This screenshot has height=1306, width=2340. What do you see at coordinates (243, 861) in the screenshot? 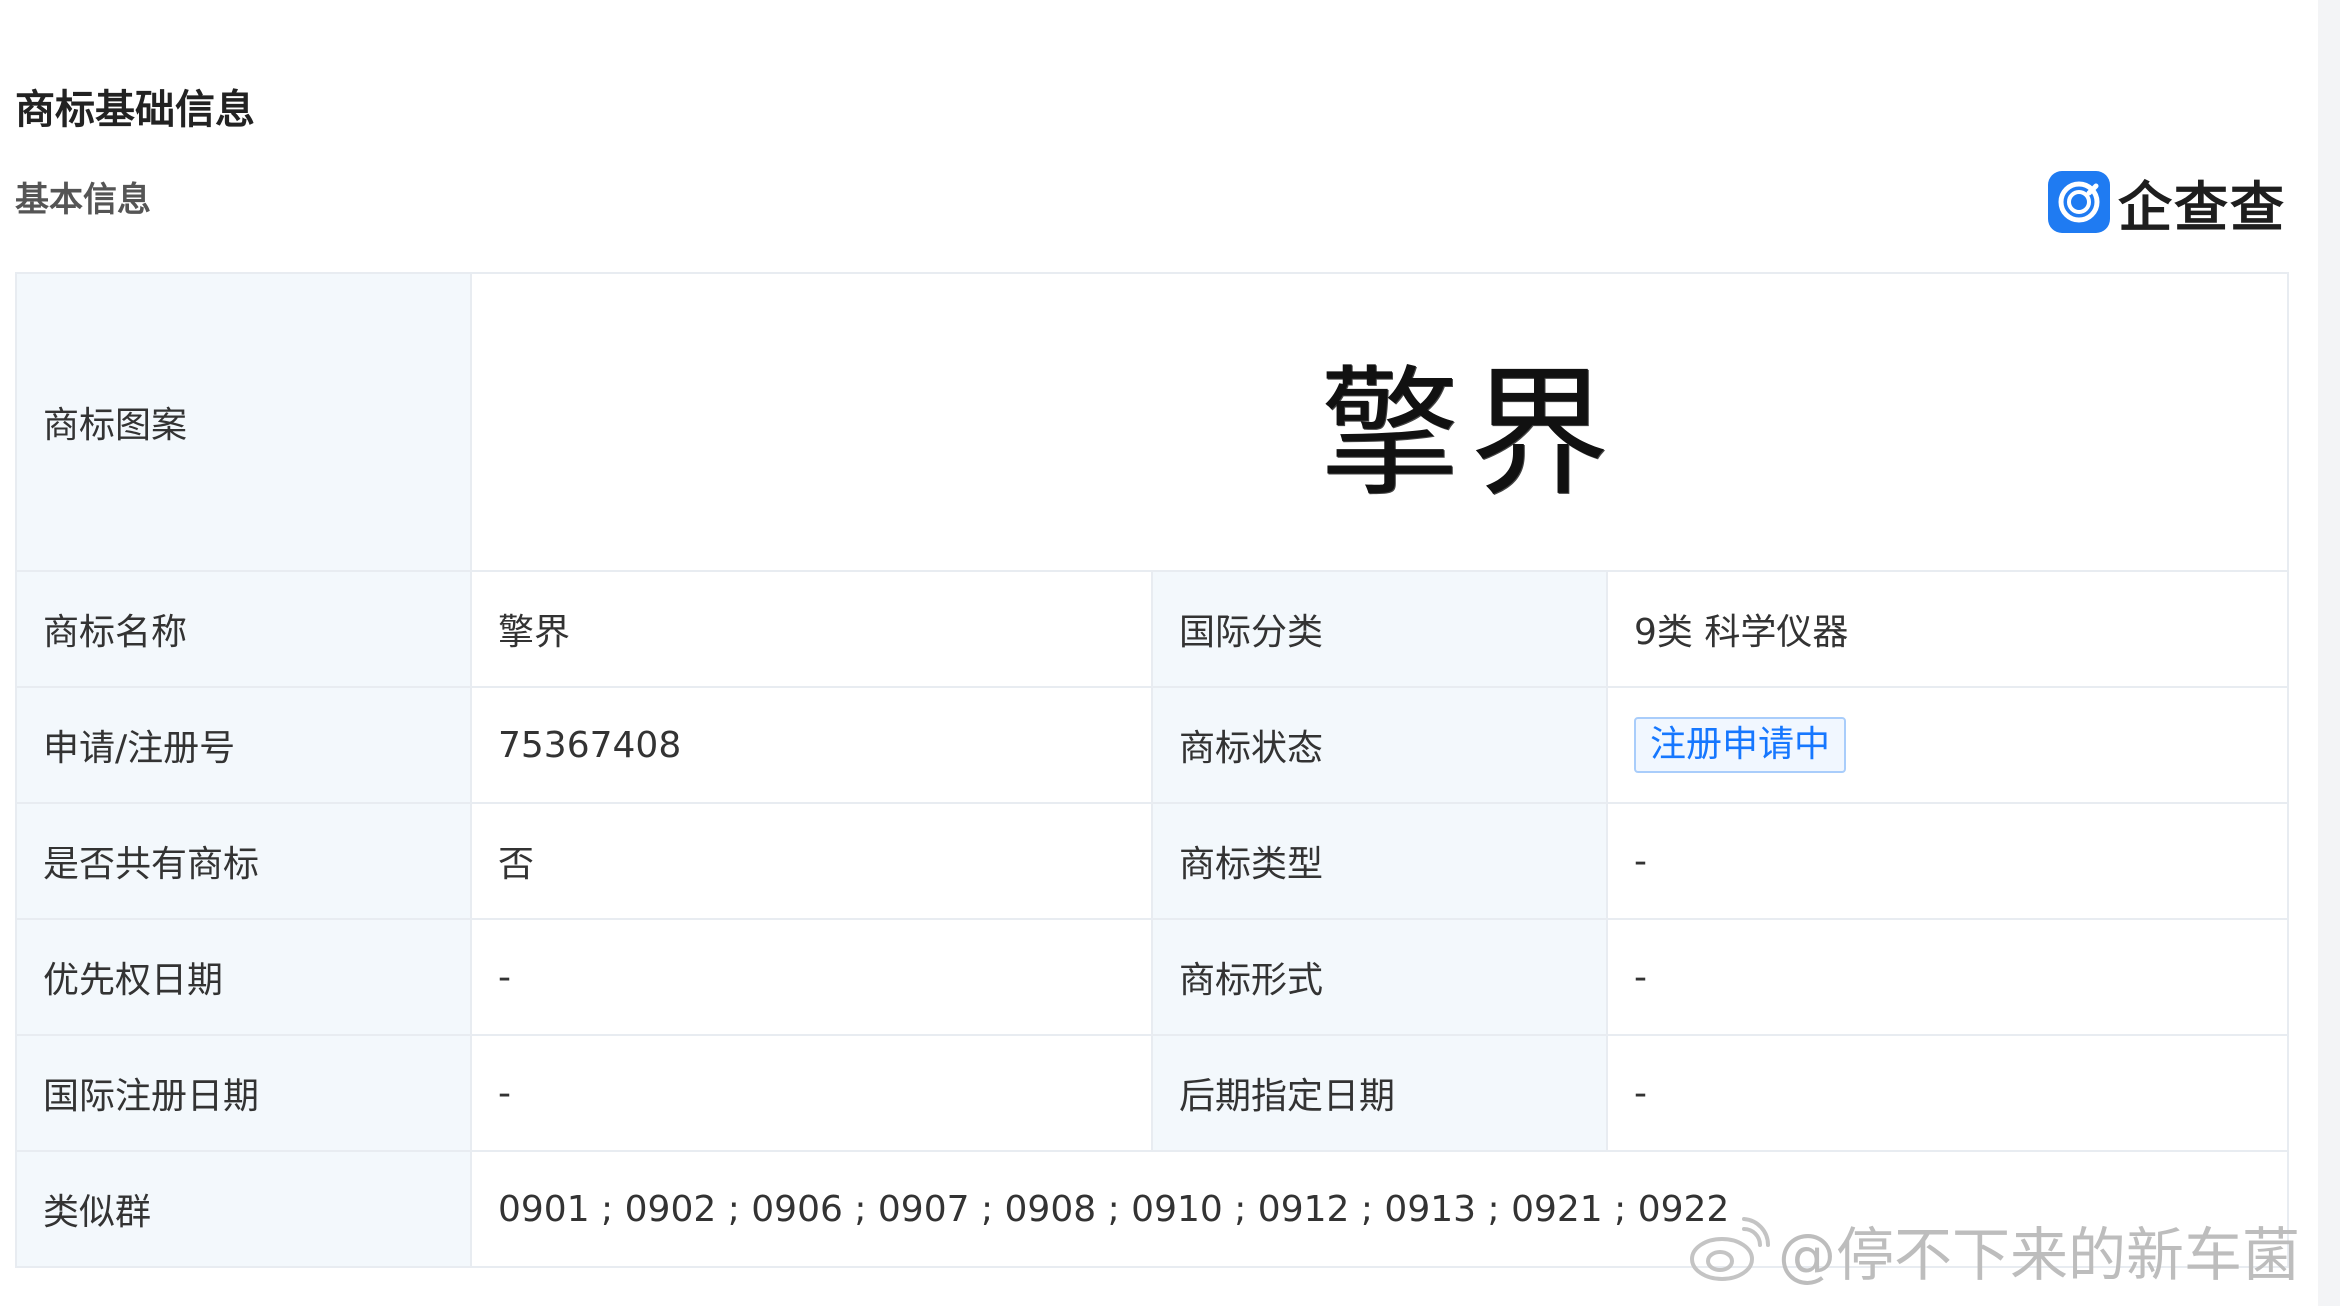
I see `label-co-owned: 是否共有商标` at bounding box center [243, 861].